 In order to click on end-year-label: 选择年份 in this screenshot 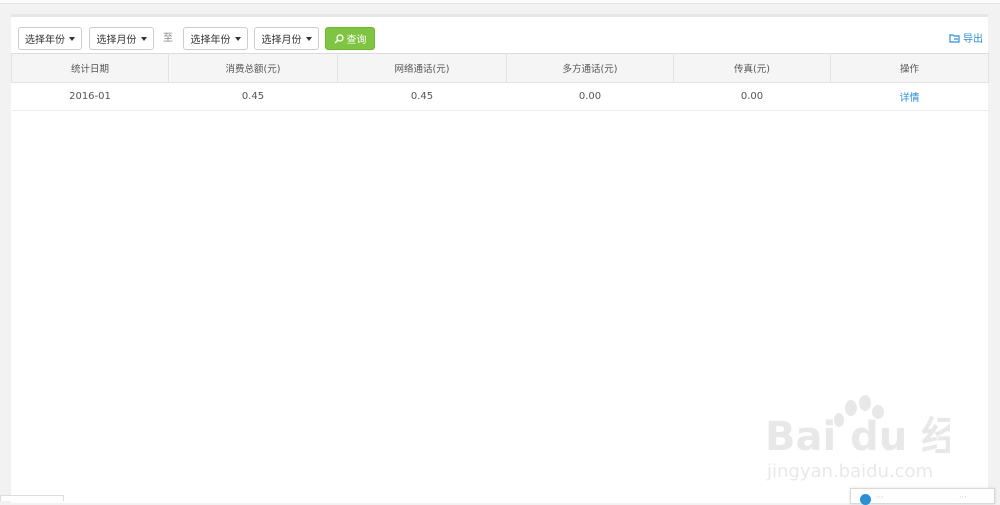, I will do `click(210, 40)`.